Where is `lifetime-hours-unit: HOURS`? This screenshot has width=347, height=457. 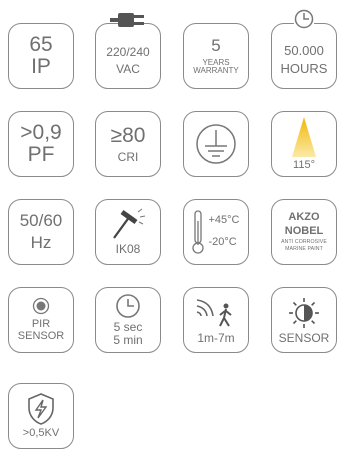
lifetime-hours-unit: HOURS is located at coordinates (304, 68).